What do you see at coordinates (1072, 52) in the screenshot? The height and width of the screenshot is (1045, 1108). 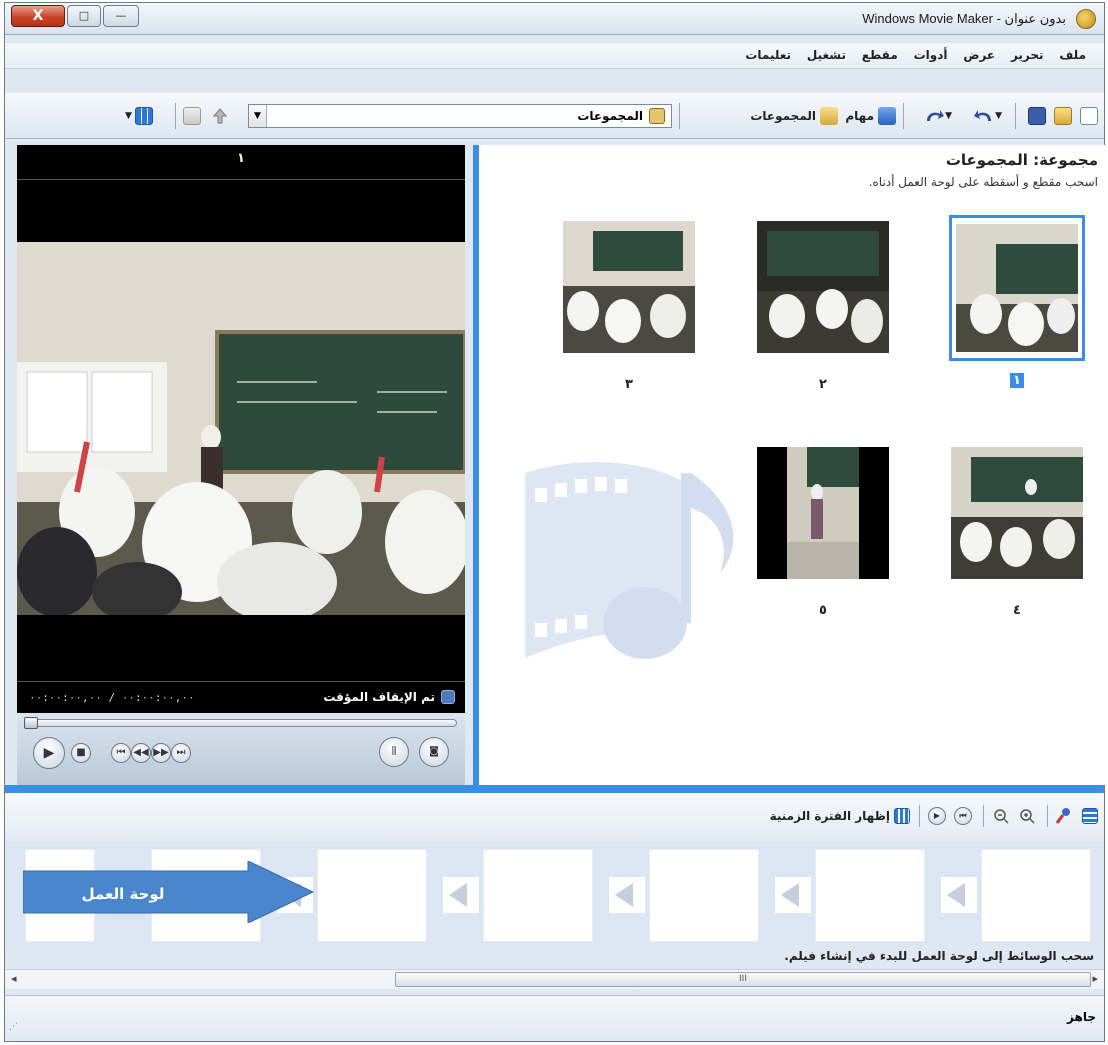 I see `menu-file: ملف` at bounding box center [1072, 52].